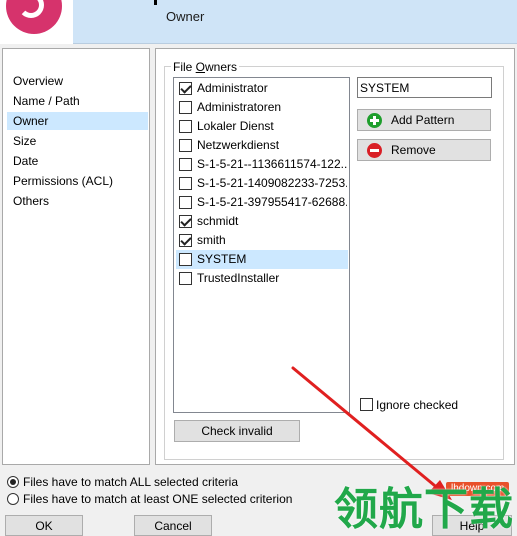 This screenshot has width=517, height=536. What do you see at coordinates (366, 404) in the screenshot?
I see `ignore-checked-checkbox` at bounding box center [366, 404].